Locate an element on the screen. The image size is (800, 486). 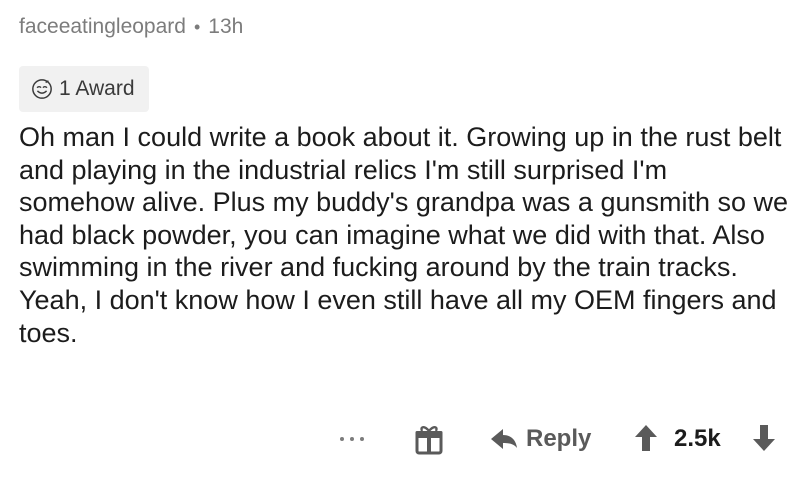
vote-score: 2.5k is located at coordinates (697, 438).